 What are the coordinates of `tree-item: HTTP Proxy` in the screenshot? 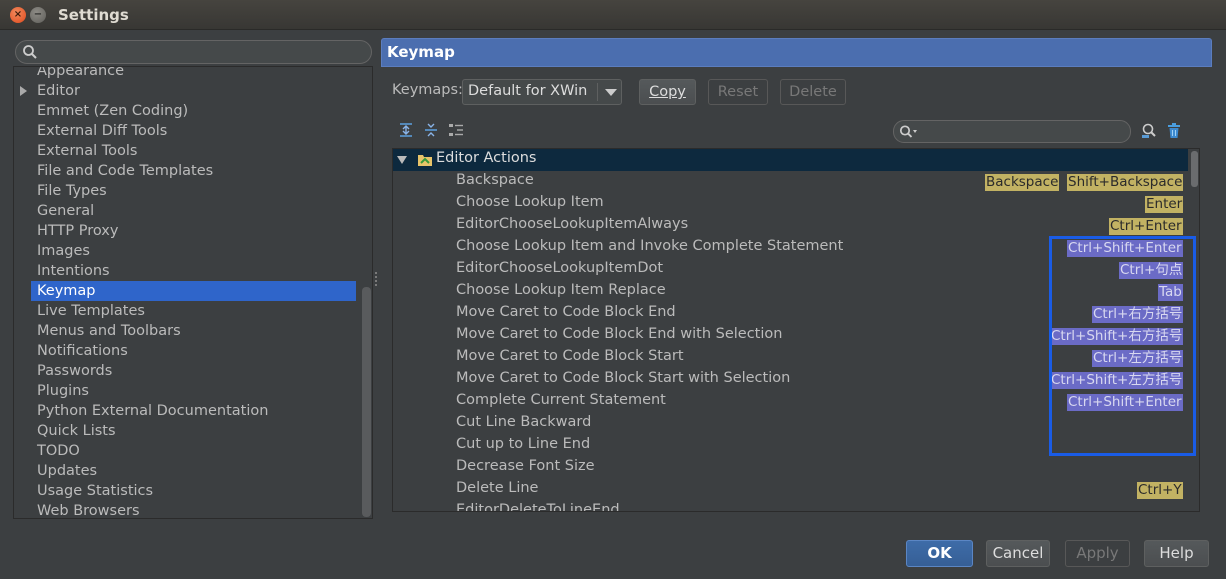 It's located at (187, 231).